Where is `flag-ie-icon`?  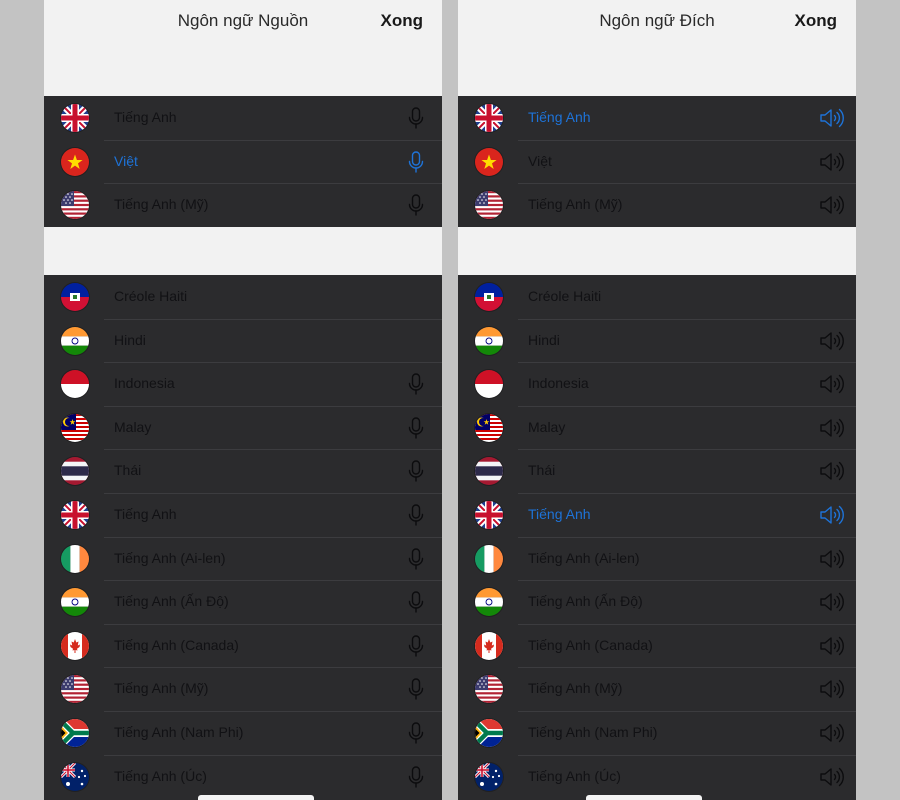 flag-ie-icon is located at coordinates (489, 558).